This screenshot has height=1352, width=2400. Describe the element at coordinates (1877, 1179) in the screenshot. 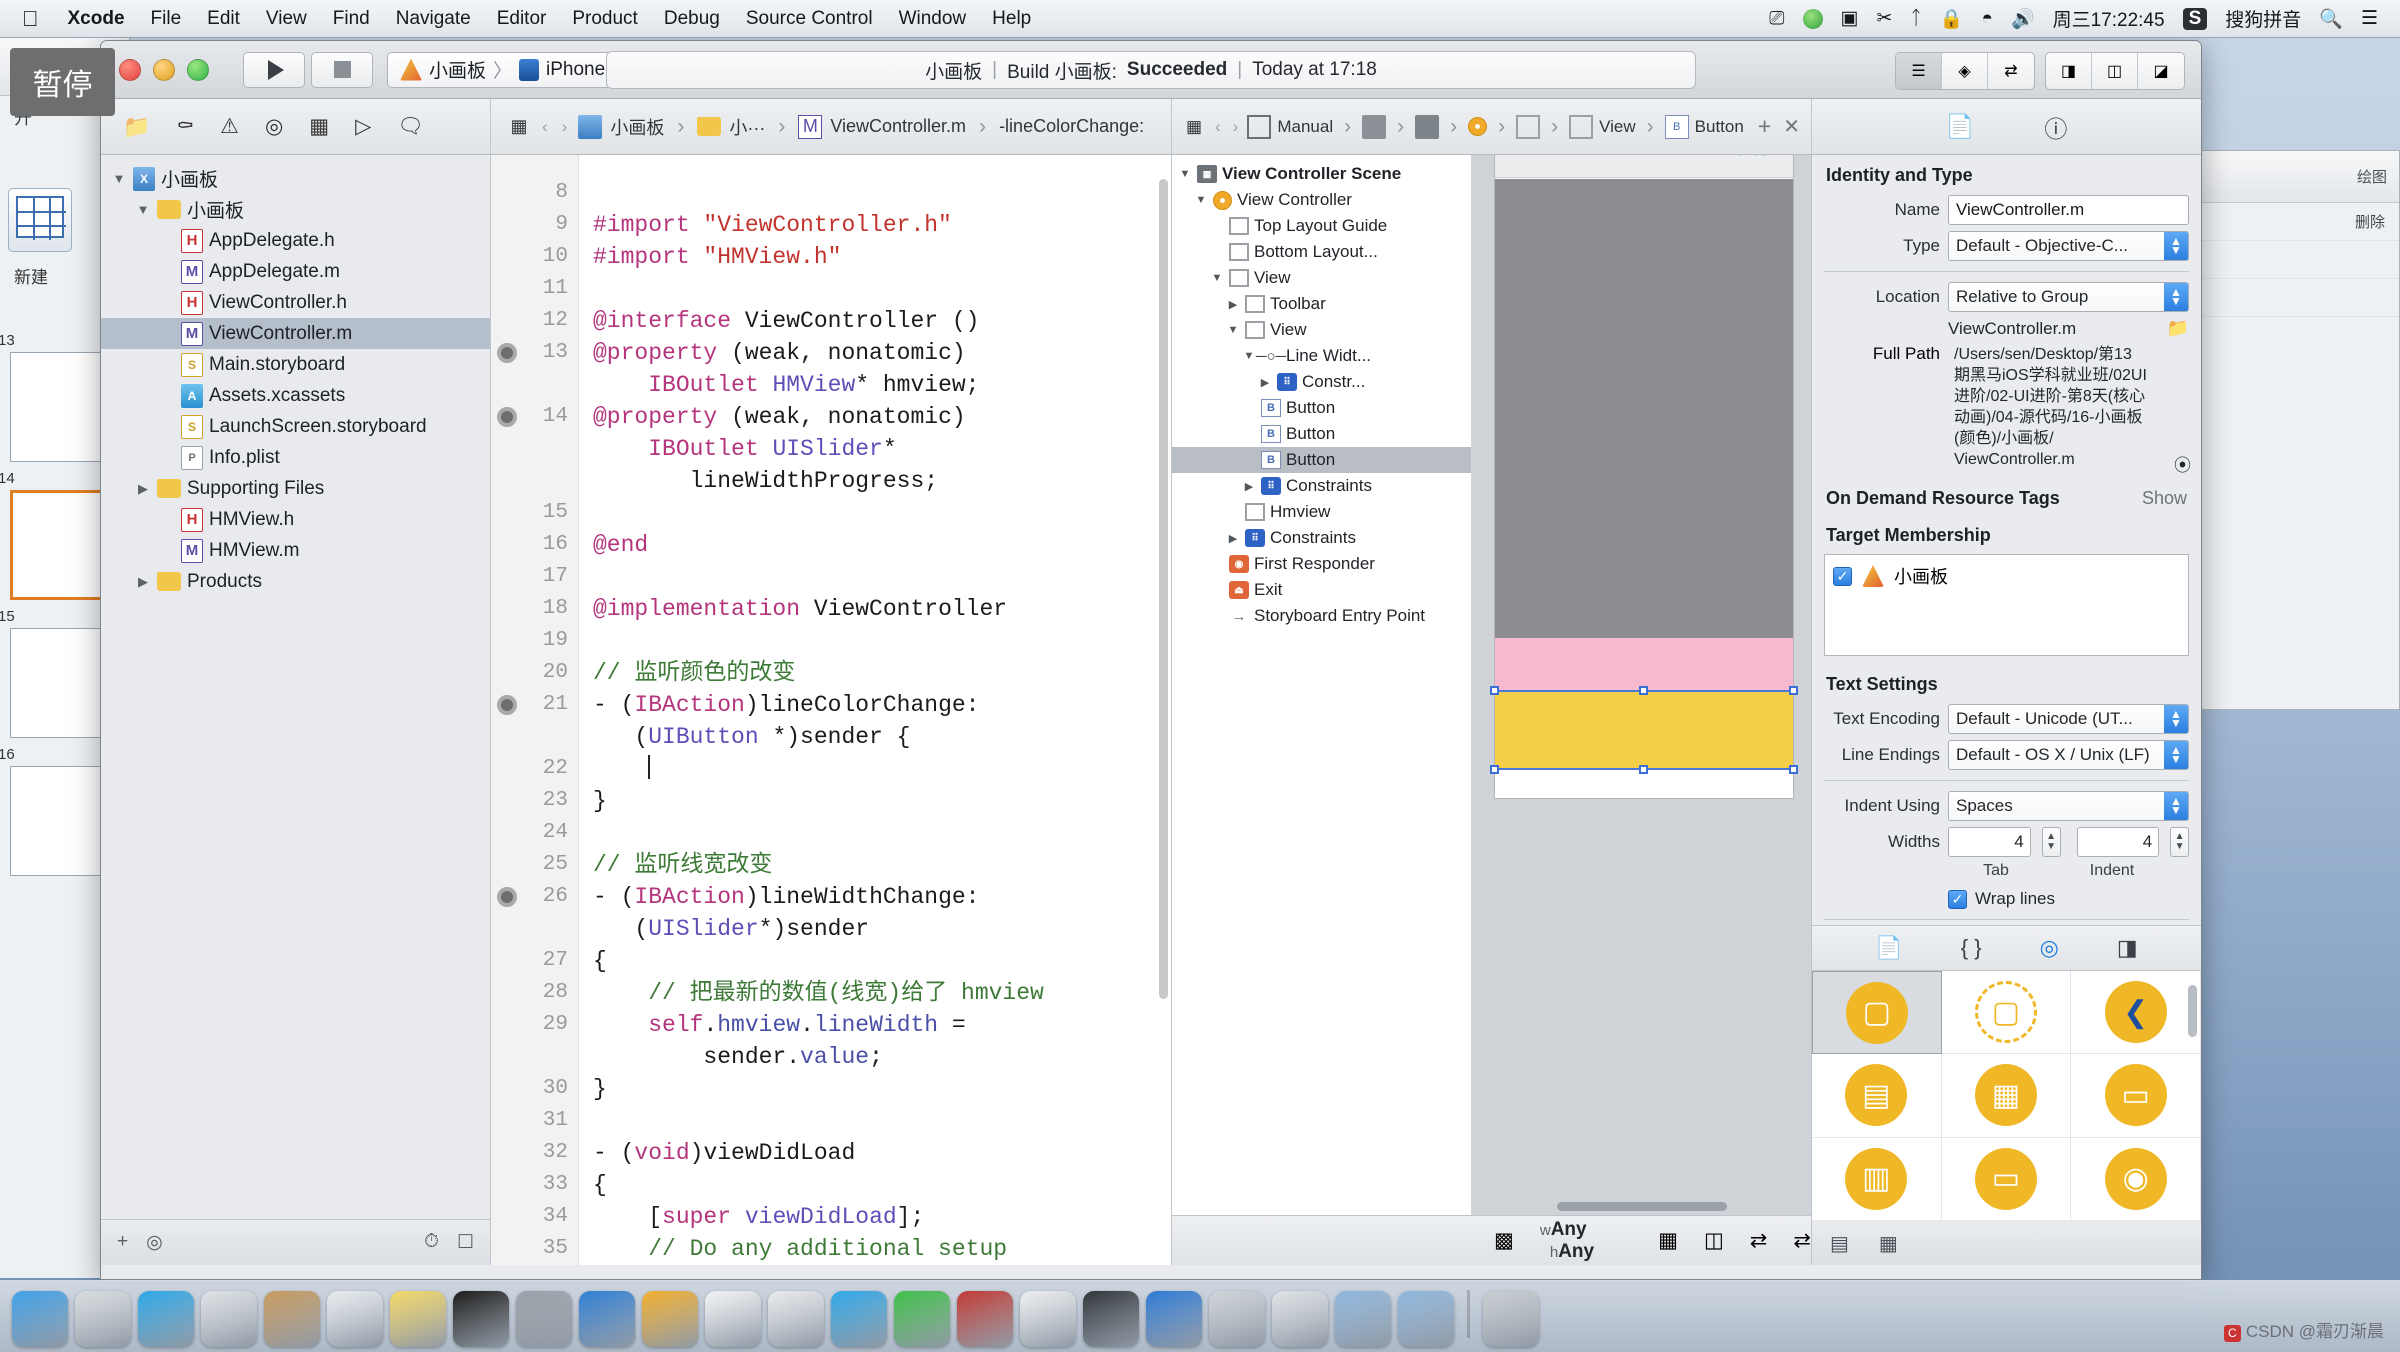

I see `page-view-object: ▥` at that location.